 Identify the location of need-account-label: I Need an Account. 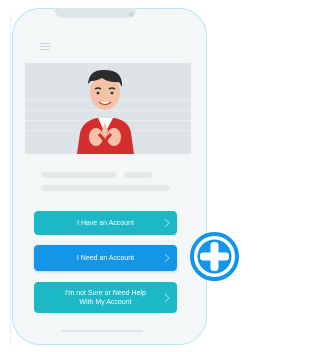
(105, 258).